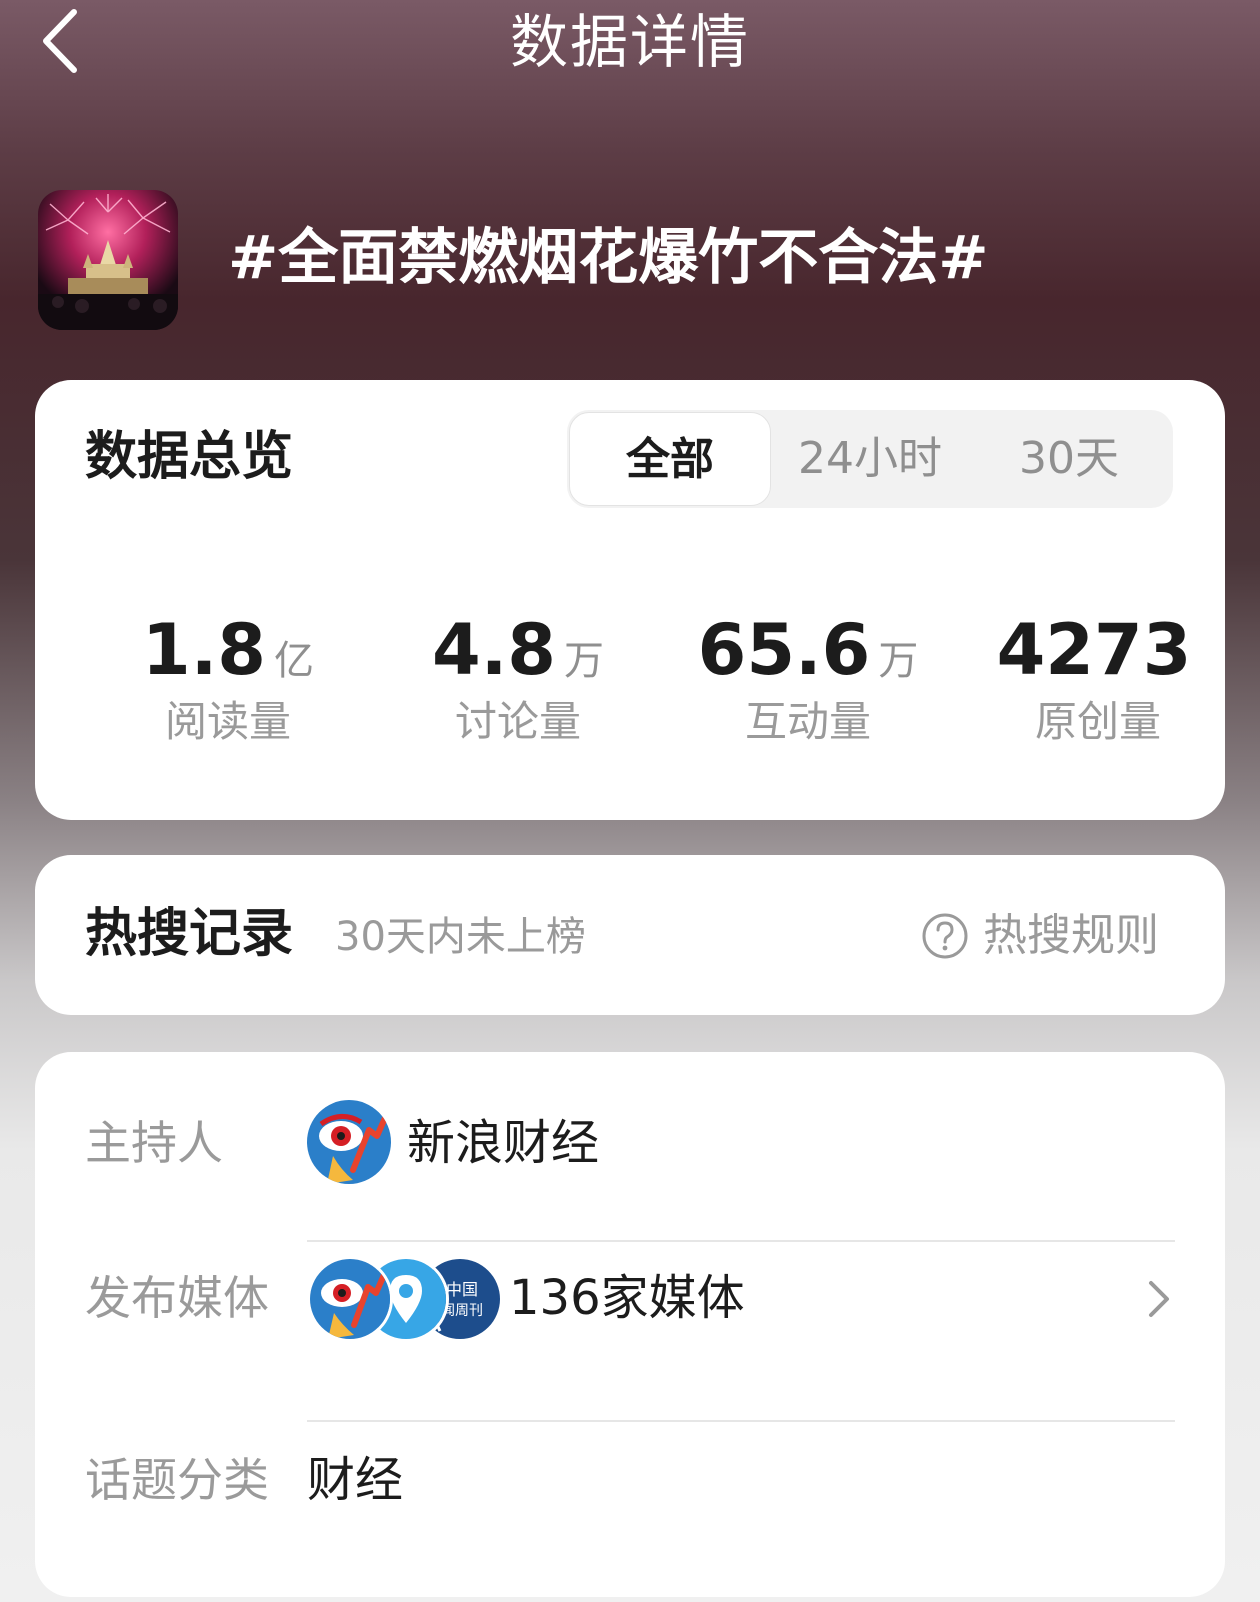 The image size is (1260, 1602). What do you see at coordinates (517, 721) in the screenshot?
I see `stat-label: 讨论量` at bounding box center [517, 721].